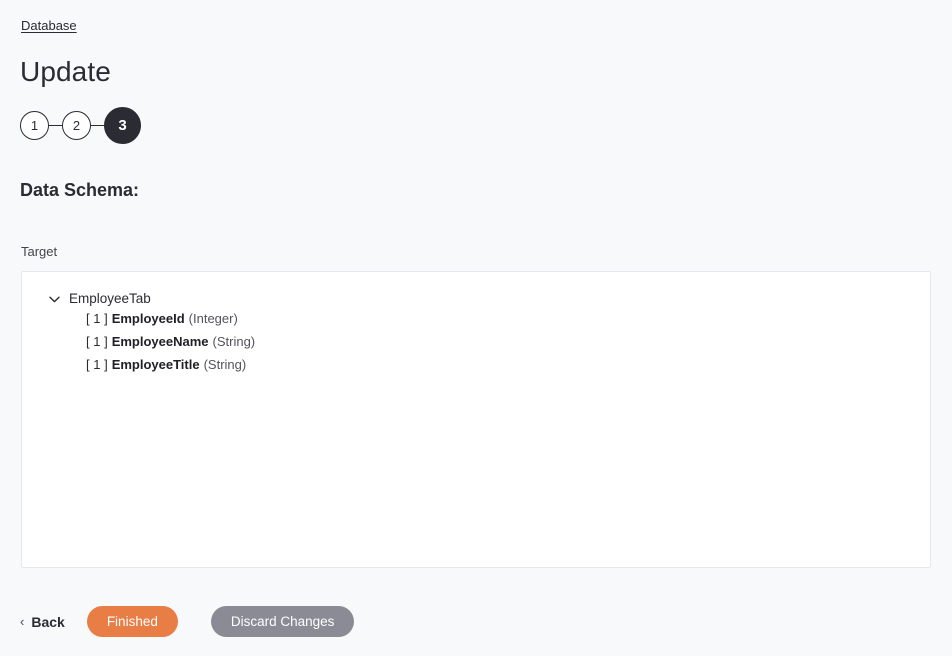  Describe the element at coordinates (65, 71) in the screenshot. I see `page-title: Update` at that location.